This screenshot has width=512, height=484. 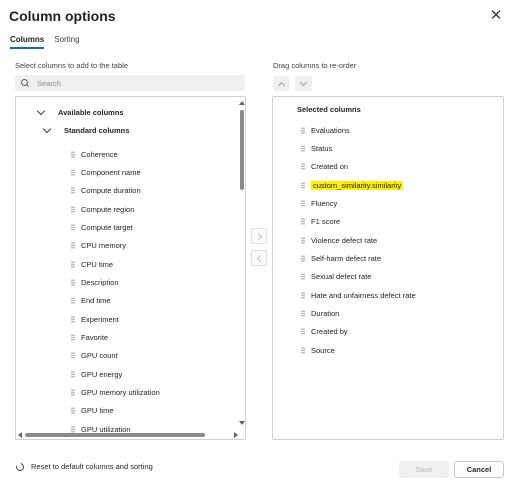 I want to click on list-item: Sexual defect rate, so click(x=336, y=276).